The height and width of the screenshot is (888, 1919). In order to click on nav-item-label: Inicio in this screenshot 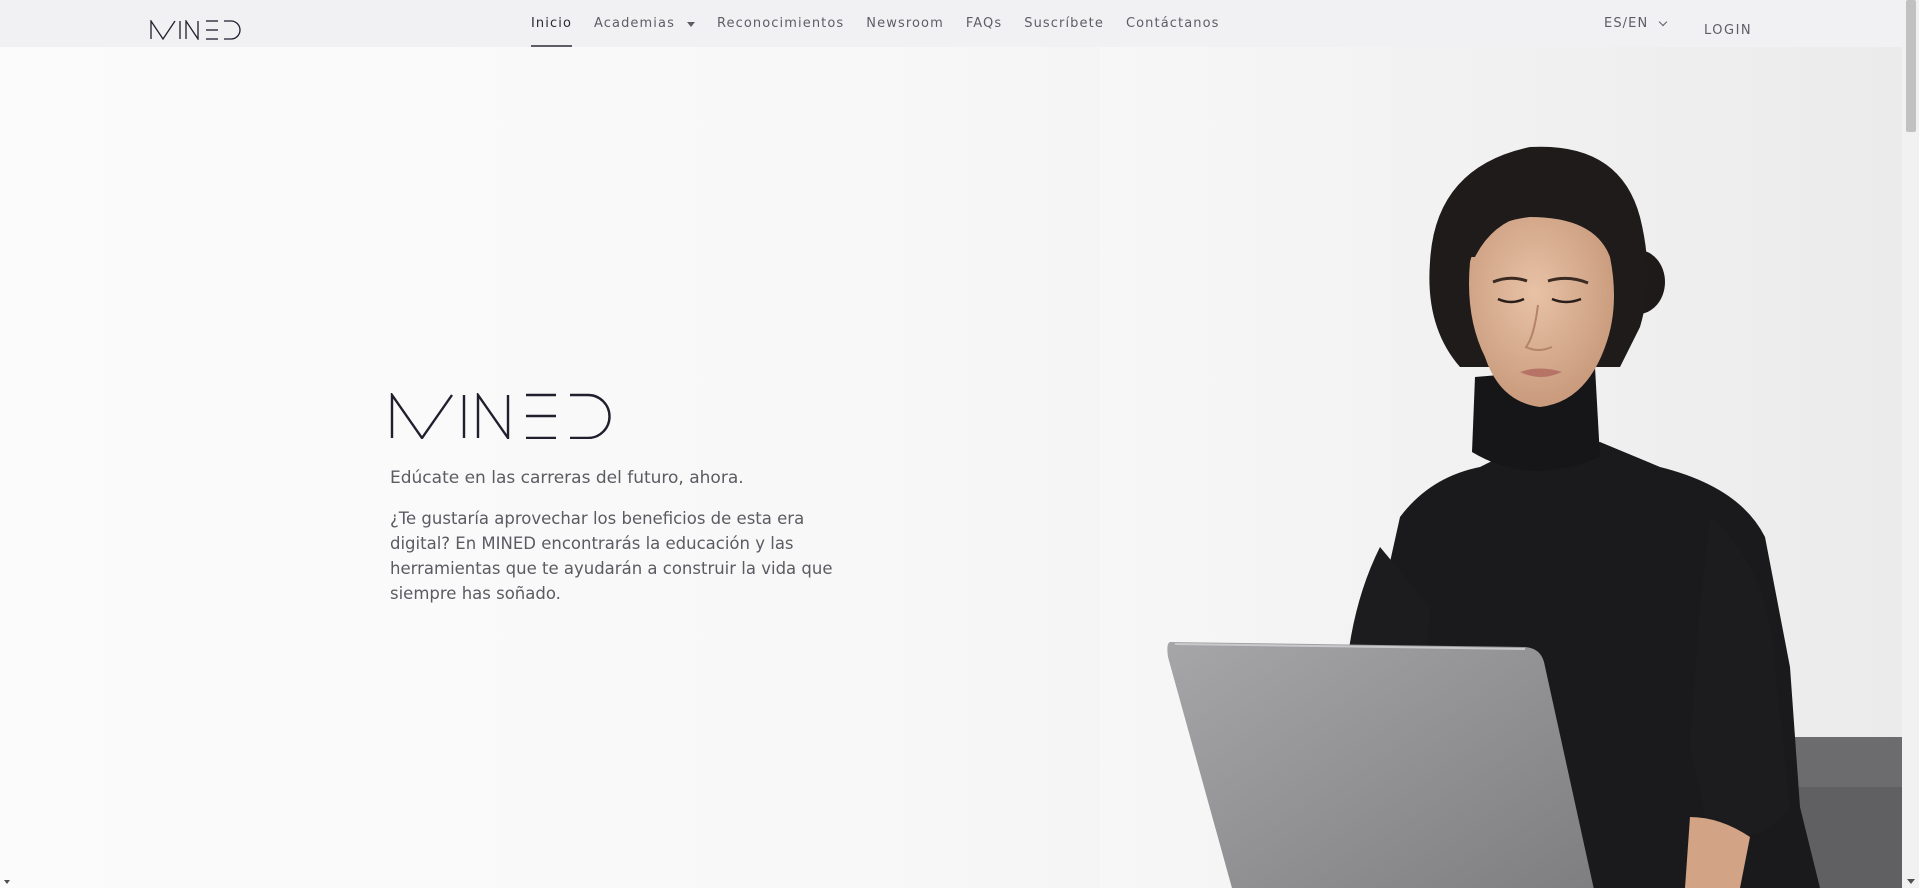, I will do `click(551, 23)`.